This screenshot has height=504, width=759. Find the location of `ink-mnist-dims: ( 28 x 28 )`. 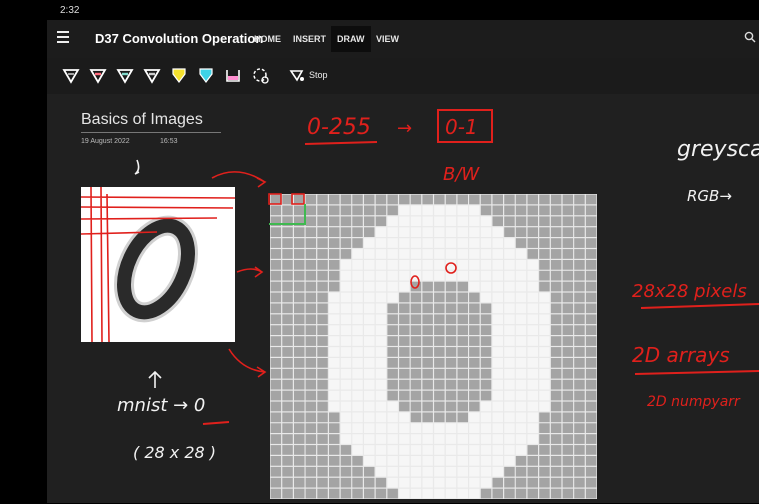

ink-mnist-dims: ( 28 x 28 ) is located at coordinates (174, 452).